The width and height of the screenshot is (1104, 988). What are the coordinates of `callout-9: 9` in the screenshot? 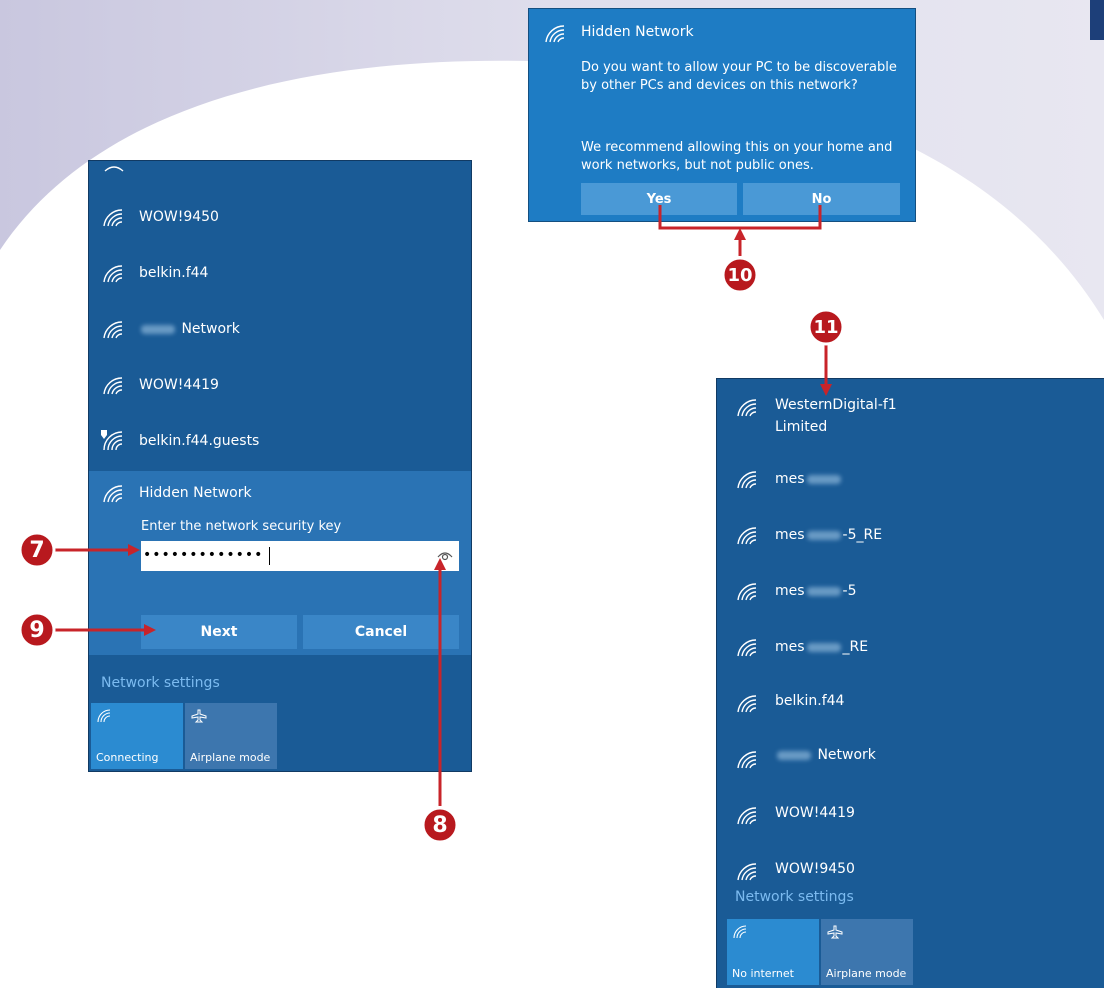 It's located at (37, 630).